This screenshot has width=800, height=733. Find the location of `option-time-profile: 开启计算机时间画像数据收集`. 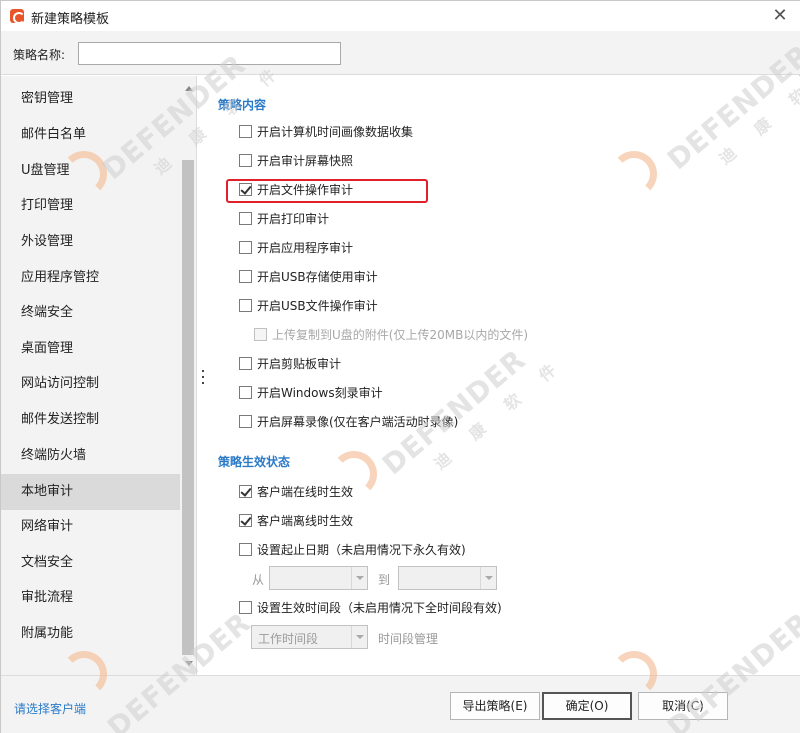

option-time-profile: 开启计算机时间画像数据收集 is located at coordinates (326, 131).